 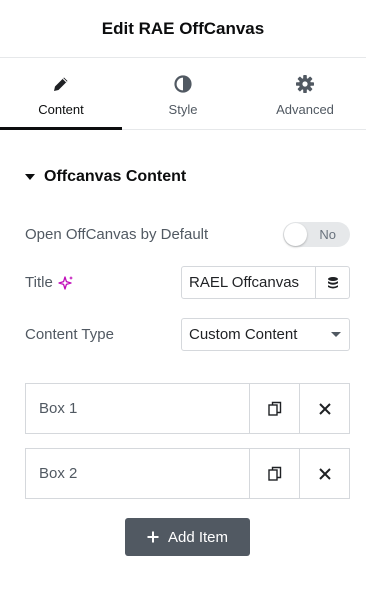 What do you see at coordinates (153, 537) in the screenshot?
I see `plus-icon` at bounding box center [153, 537].